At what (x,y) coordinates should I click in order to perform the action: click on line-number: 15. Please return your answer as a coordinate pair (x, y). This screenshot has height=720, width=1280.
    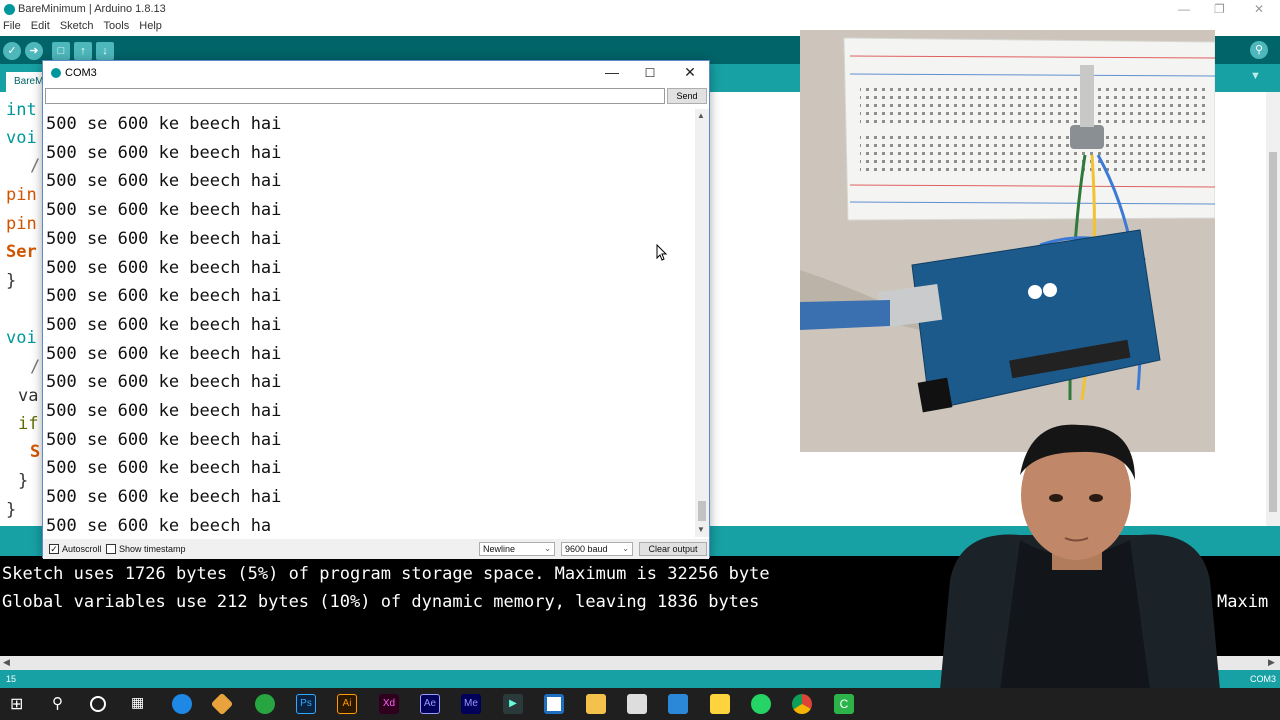
    Looking at the image, I should click on (11, 679).